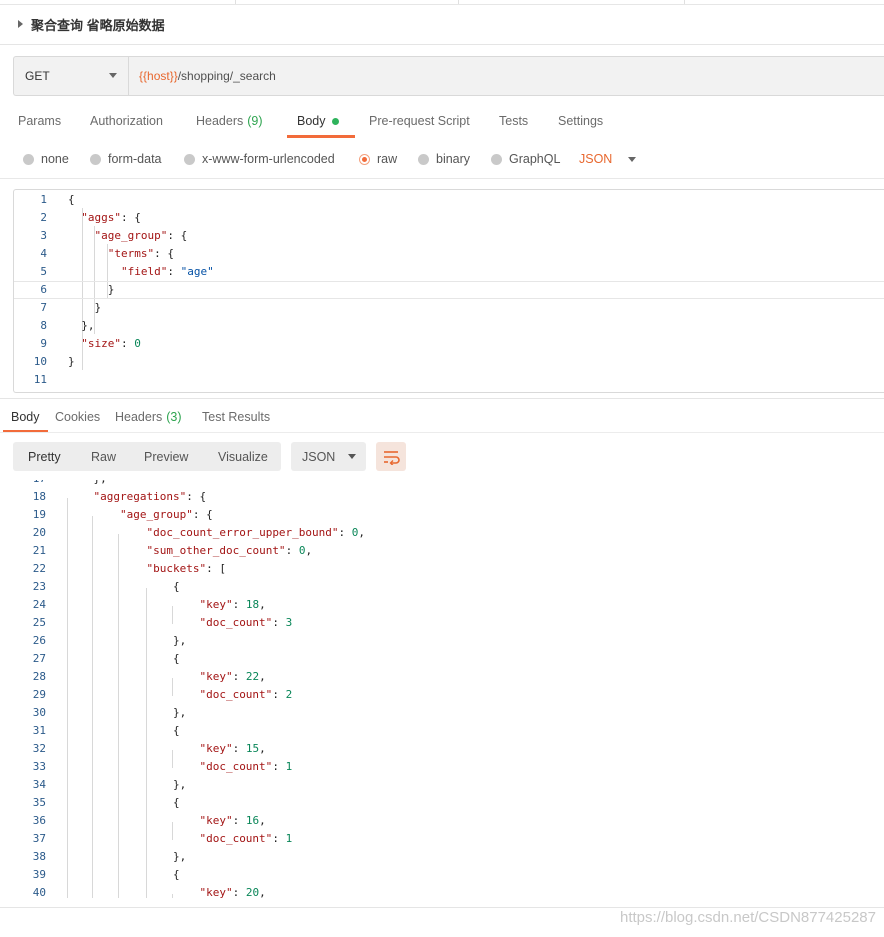 The image size is (884, 937). Describe the element at coordinates (442, 749) in the screenshot. I see `response-line: 32 "key": 15,` at that location.